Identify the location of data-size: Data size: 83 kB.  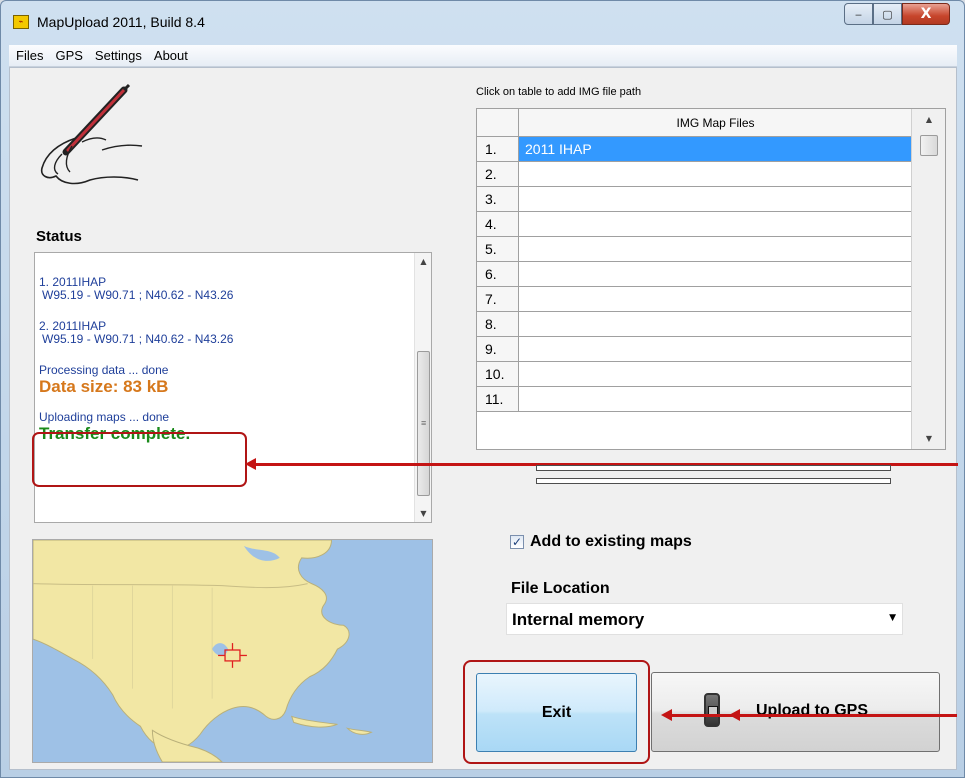
(104, 386).